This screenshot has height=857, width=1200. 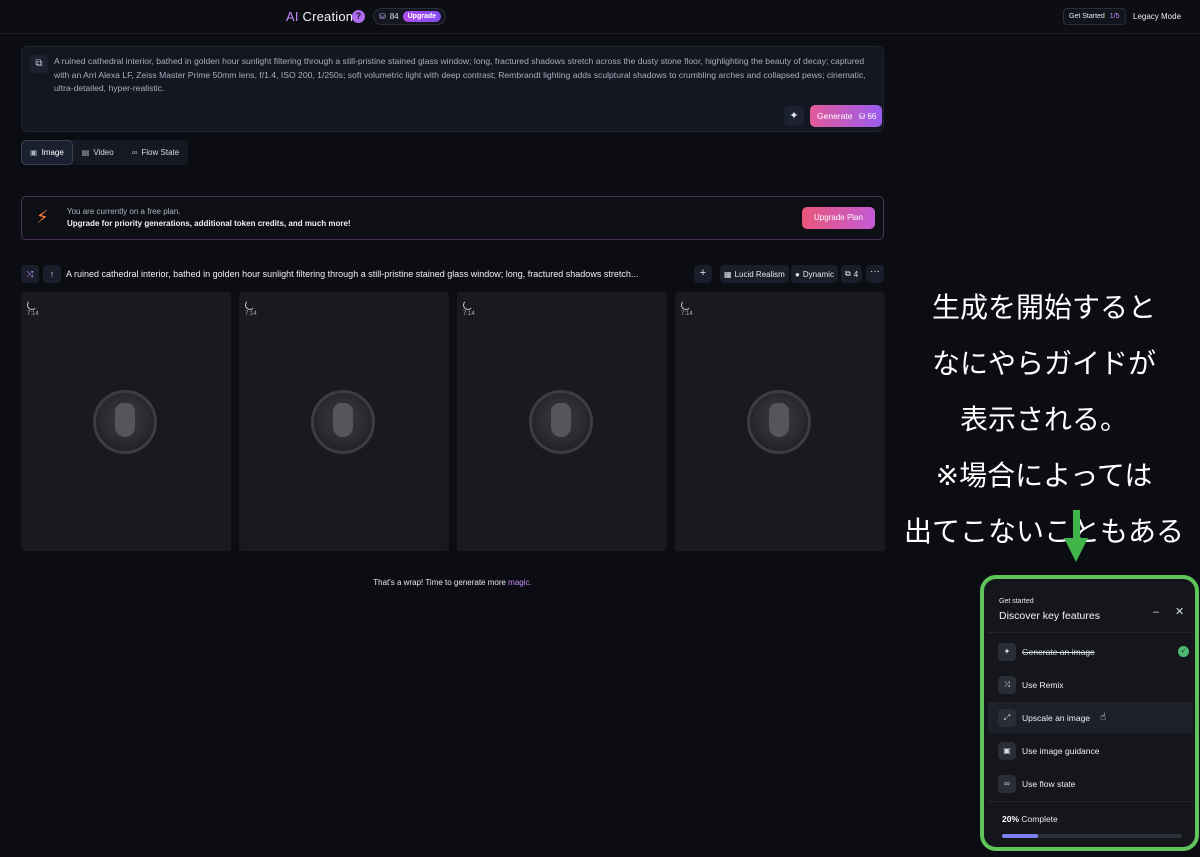 What do you see at coordinates (320, 16) in the screenshot?
I see `page-title: AI Creation` at bounding box center [320, 16].